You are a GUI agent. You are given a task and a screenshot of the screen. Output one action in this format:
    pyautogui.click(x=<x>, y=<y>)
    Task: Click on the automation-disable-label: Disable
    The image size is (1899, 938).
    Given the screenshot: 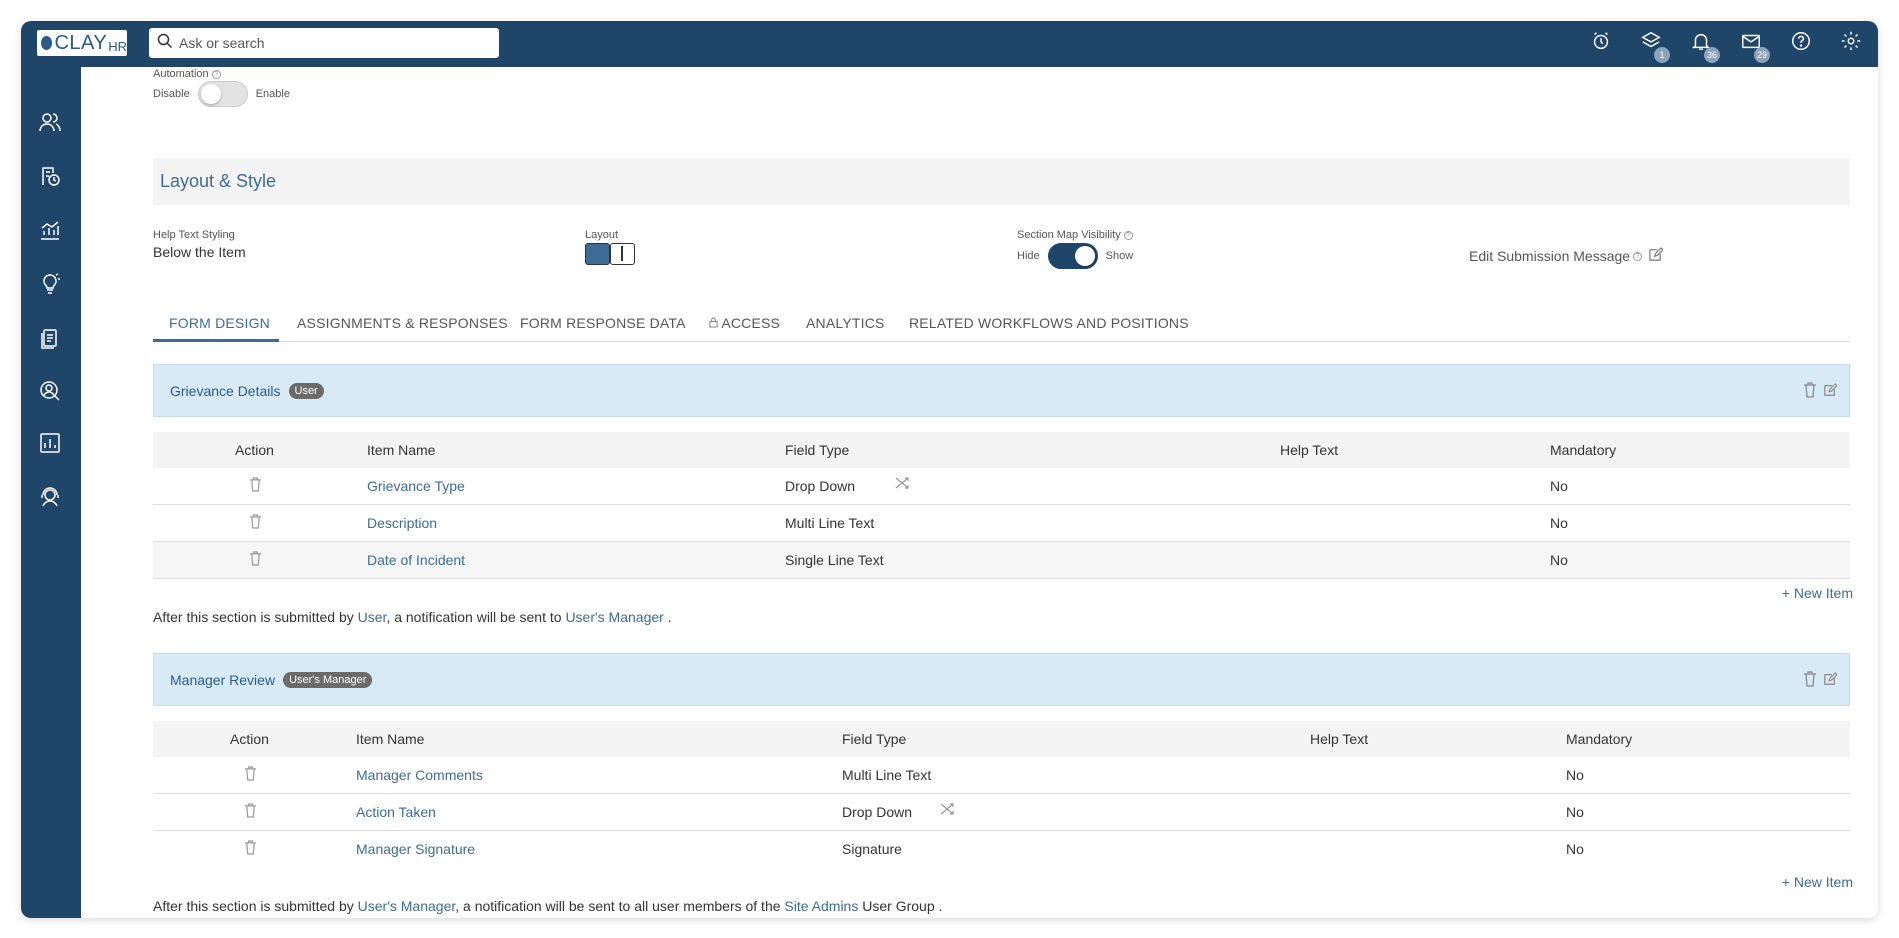 What is the action you would take?
    pyautogui.click(x=171, y=94)
    